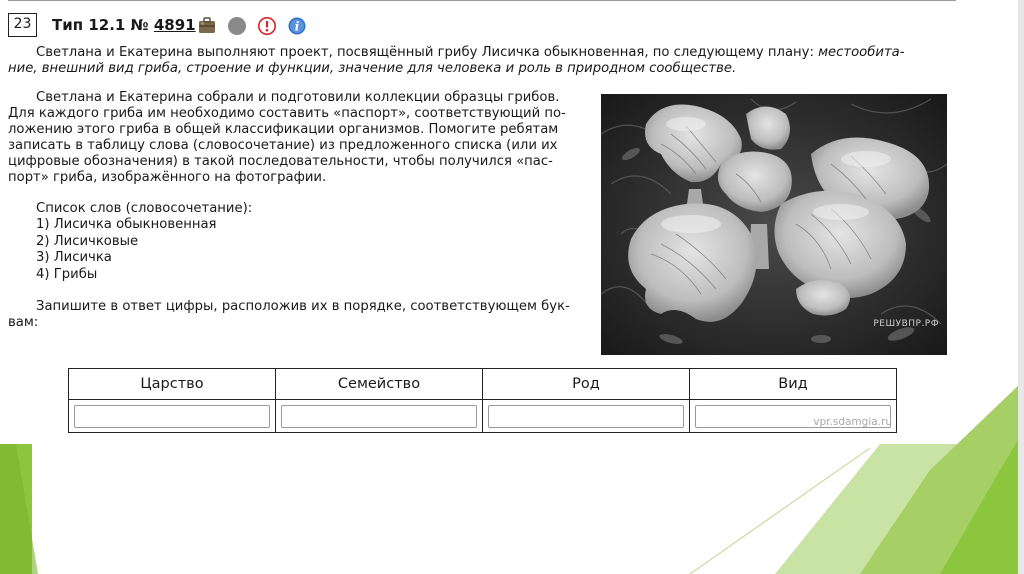 The width and height of the screenshot is (1024, 574). I want to click on answer-table: Царство Семейство Род Вид, so click(482, 400).